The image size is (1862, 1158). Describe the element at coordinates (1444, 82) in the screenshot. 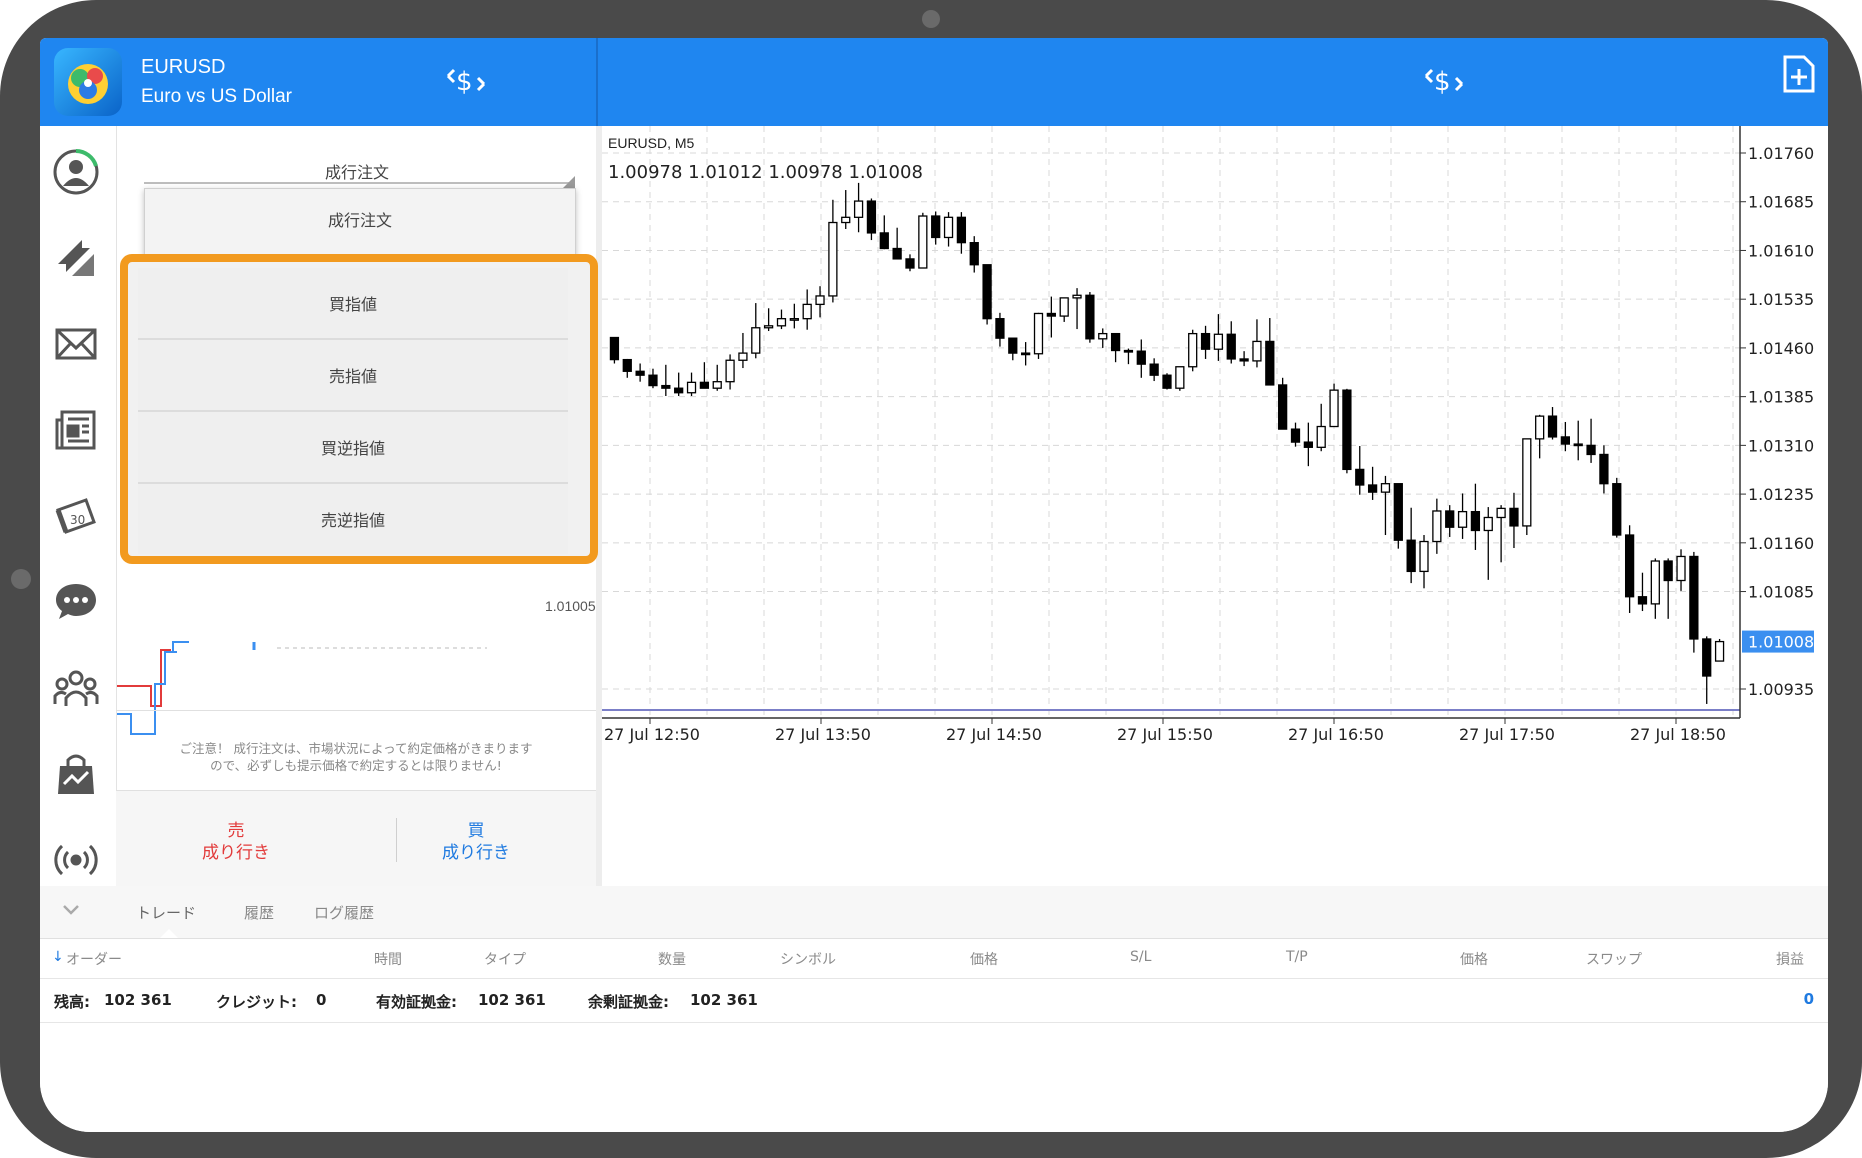

I see `currency-exchange-icon-right: $` at that location.